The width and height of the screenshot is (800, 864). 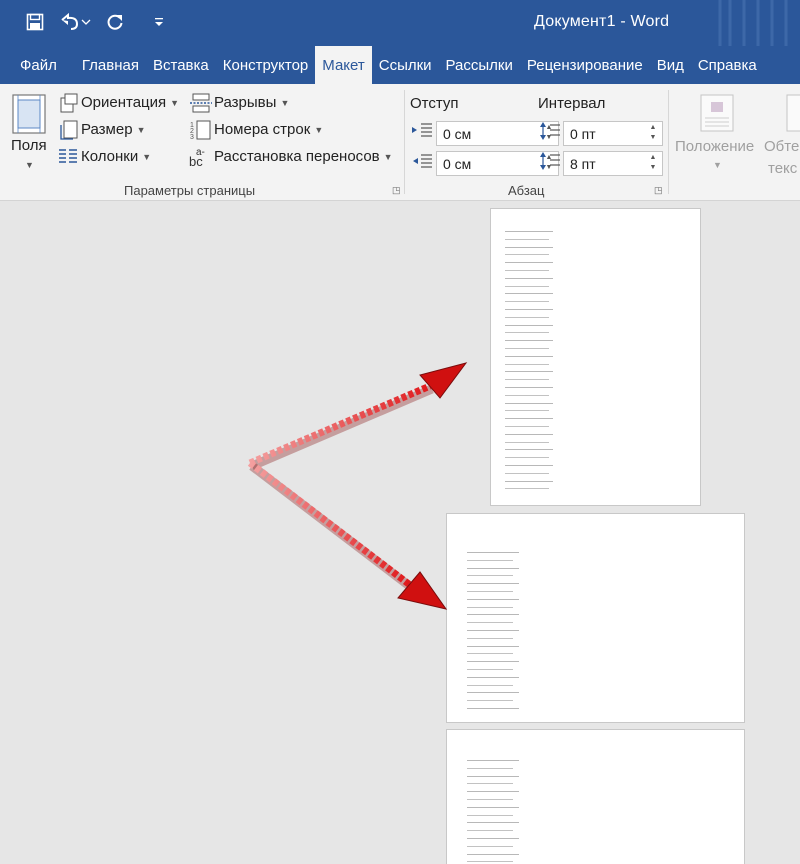 What do you see at coordinates (358, 416) in the screenshot?
I see `arrow-up-right` at bounding box center [358, 416].